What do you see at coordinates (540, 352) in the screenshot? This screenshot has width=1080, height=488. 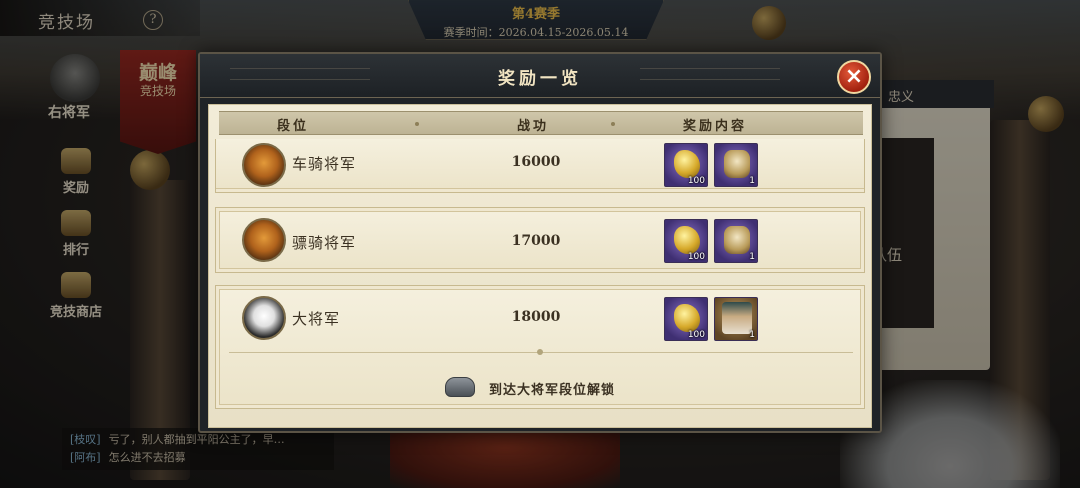 I see `divider-dot` at bounding box center [540, 352].